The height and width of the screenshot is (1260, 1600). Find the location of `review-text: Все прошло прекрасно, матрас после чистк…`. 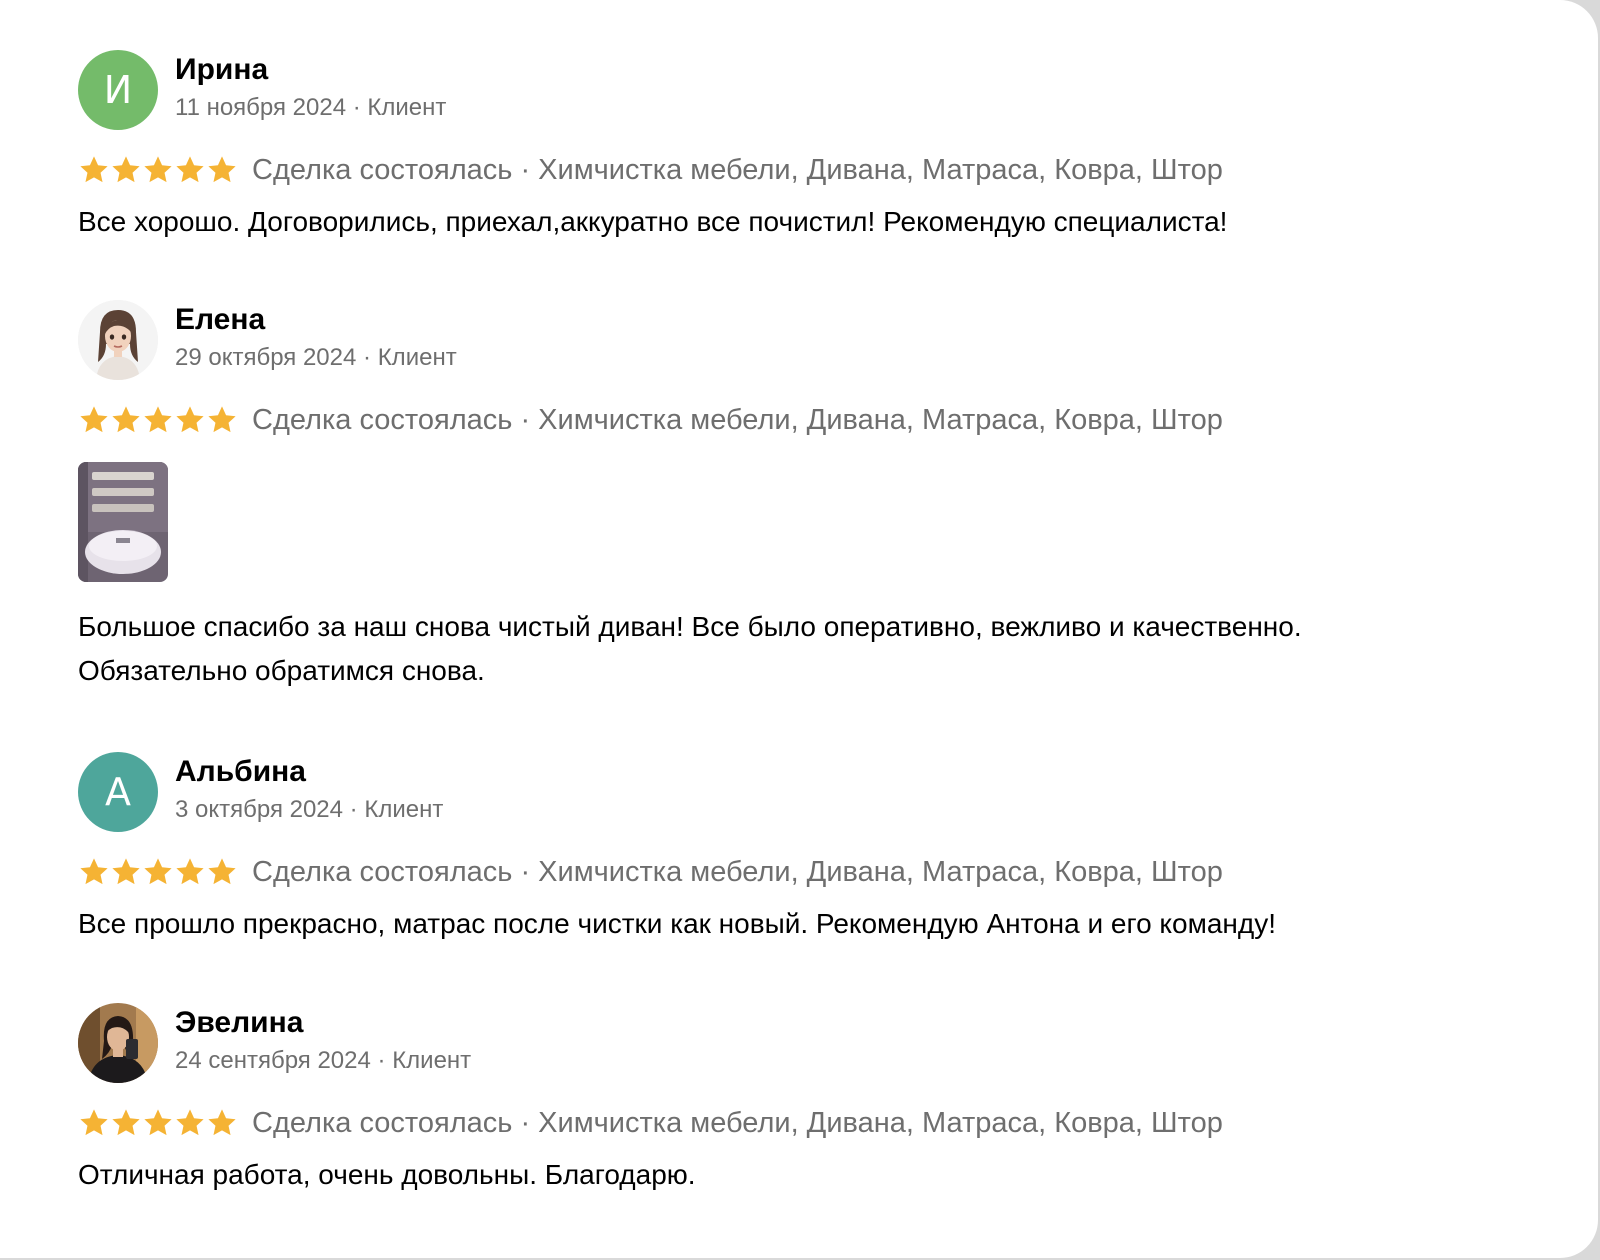

review-text: Все прошло прекрасно, матрас после чистк… is located at coordinates (677, 923).